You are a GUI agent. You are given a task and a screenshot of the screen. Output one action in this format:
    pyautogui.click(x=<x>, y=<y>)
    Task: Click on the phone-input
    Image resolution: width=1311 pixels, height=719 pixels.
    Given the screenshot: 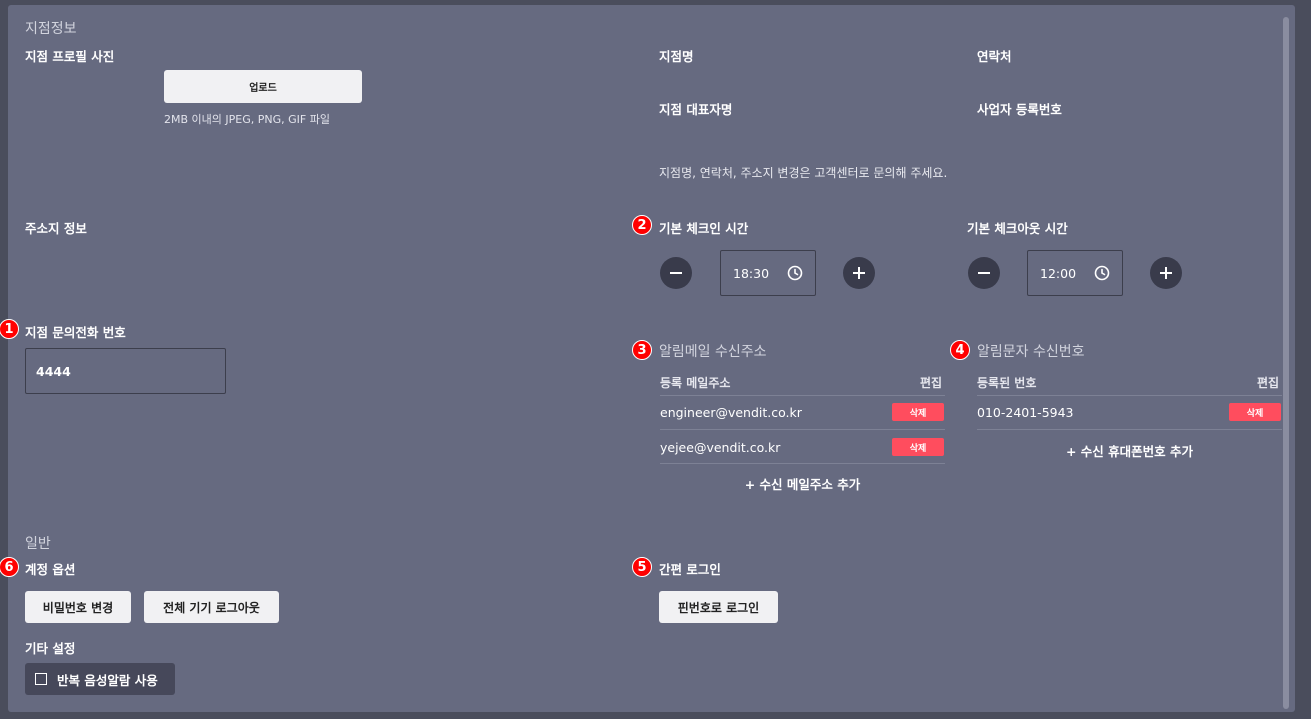 What is the action you would take?
    pyautogui.click(x=125, y=371)
    